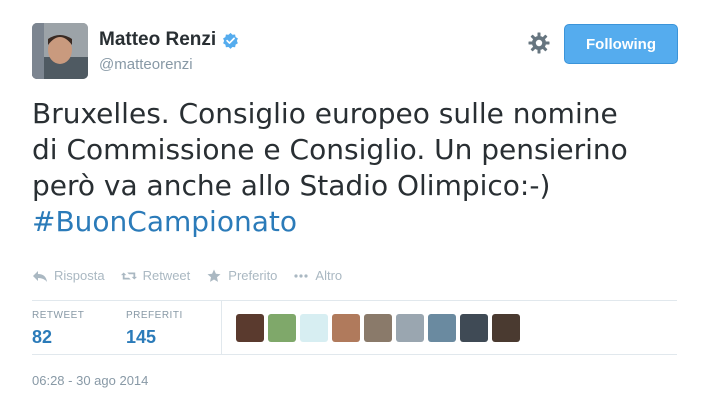 The width and height of the screenshot is (711, 416). I want to click on more-label: Altro, so click(329, 275).